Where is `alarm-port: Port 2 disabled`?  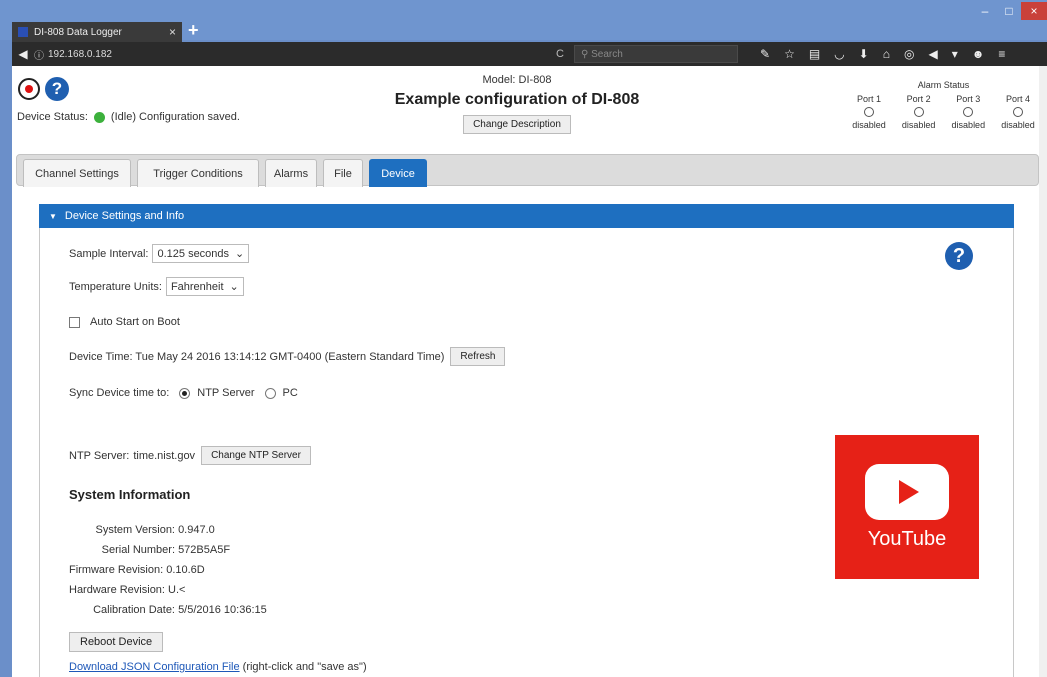
alarm-port: Port 2 disabled is located at coordinates (919, 112).